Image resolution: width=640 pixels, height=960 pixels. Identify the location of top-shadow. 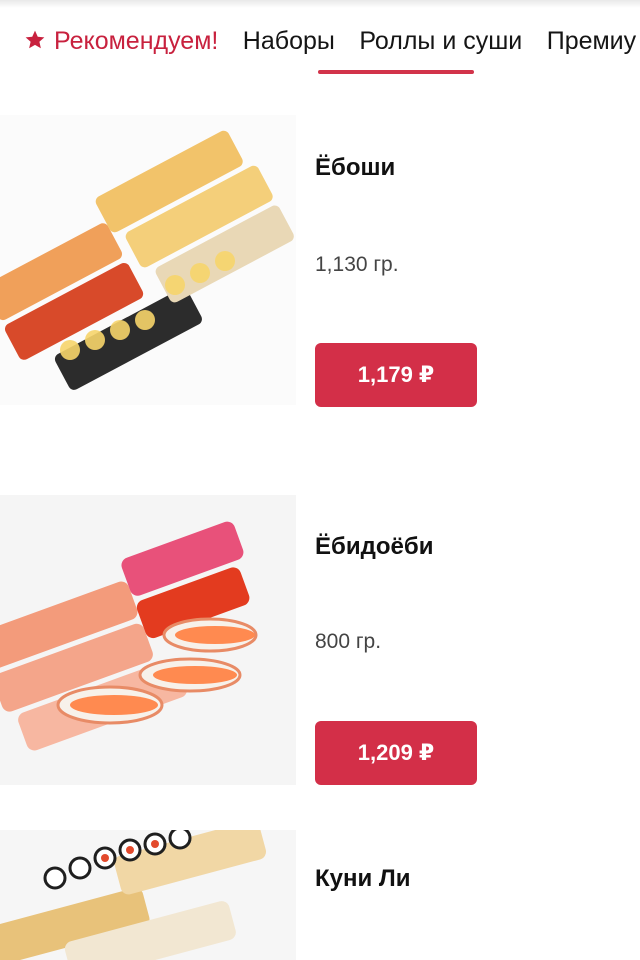
(320, 4).